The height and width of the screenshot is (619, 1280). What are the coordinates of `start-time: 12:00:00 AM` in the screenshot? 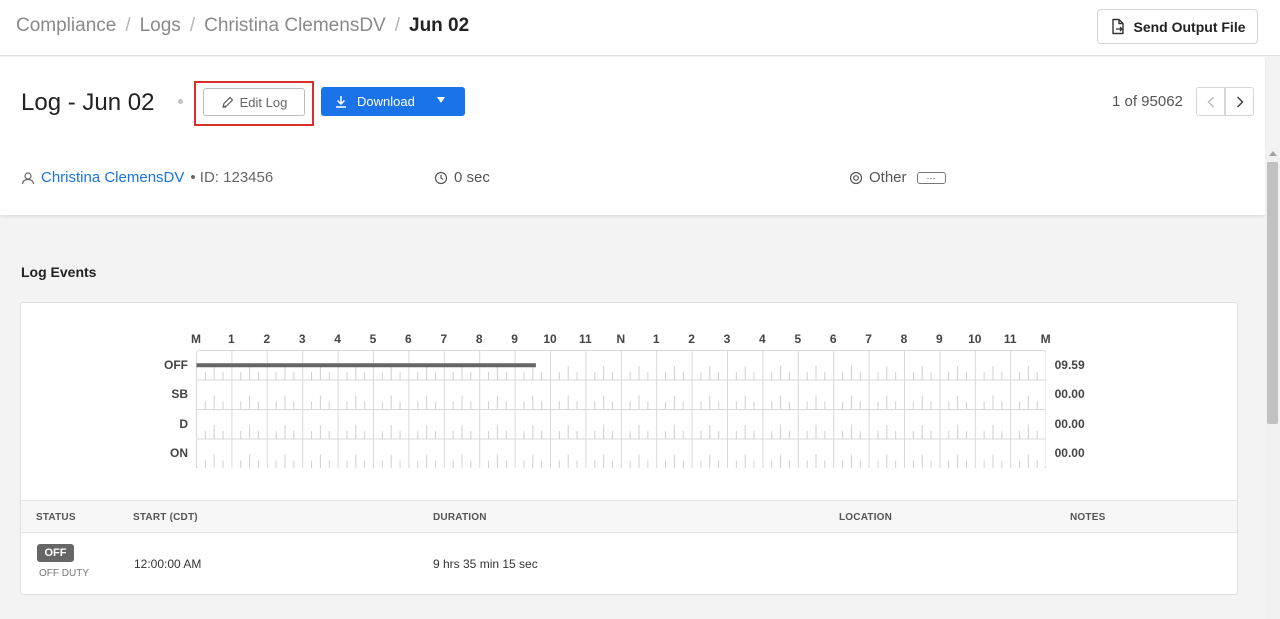 It's located at (168, 564).